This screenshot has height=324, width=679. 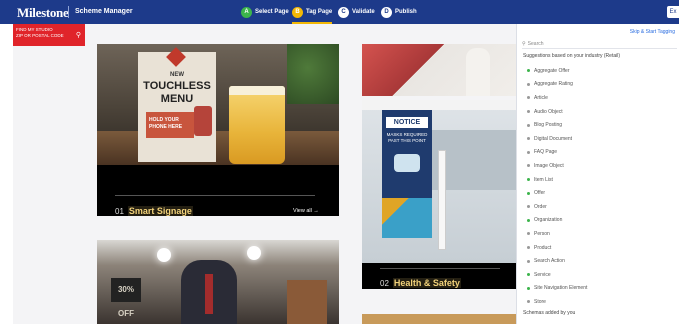 What do you see at coordinates (126, 298) in the screenshot?
I see `promo-sign: 30% OFF` at bounding box center [126, 298].